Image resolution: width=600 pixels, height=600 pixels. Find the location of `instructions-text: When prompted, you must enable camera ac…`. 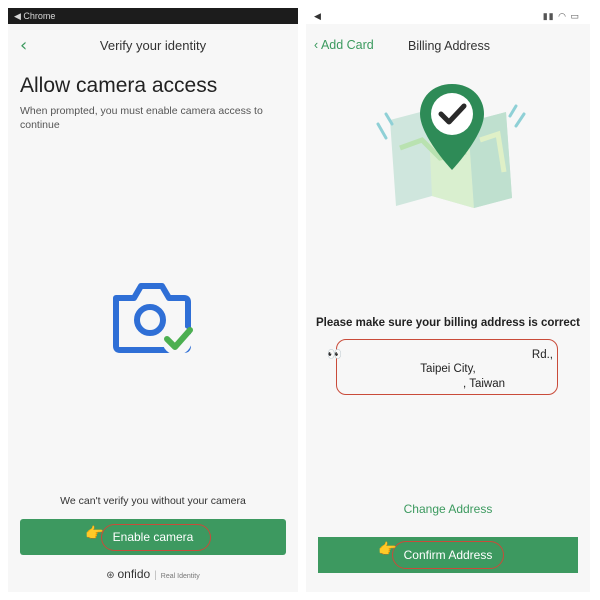

instructions-text: When prompted, you must enable camera ac… is located at coordinates (141, 118).